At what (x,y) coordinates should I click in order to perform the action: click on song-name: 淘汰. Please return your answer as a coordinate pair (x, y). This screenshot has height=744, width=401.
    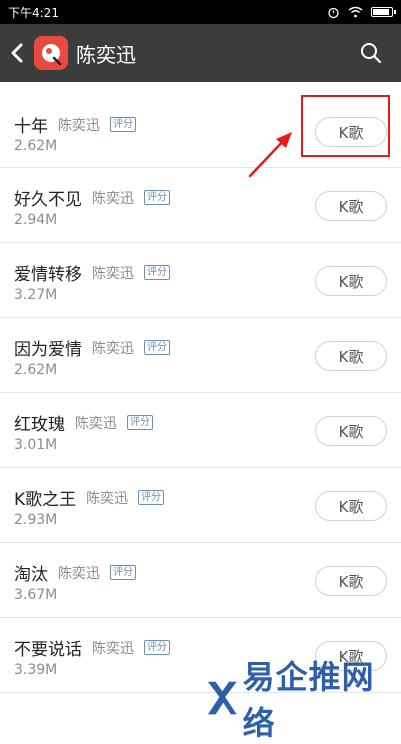
    Looking at the image, I should click on (31, 575).